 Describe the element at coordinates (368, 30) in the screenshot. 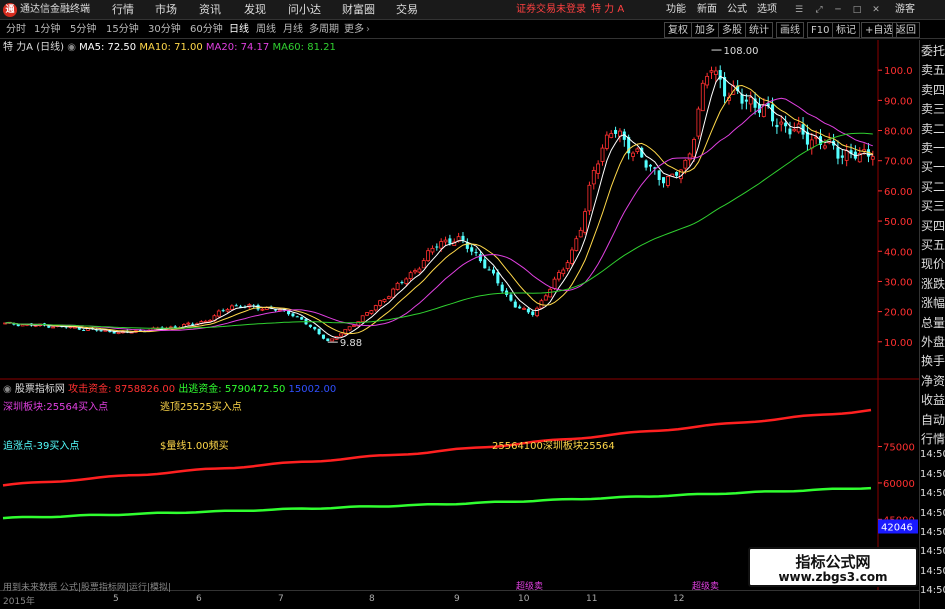

I see `more-chevron-icon: ›` at that location.